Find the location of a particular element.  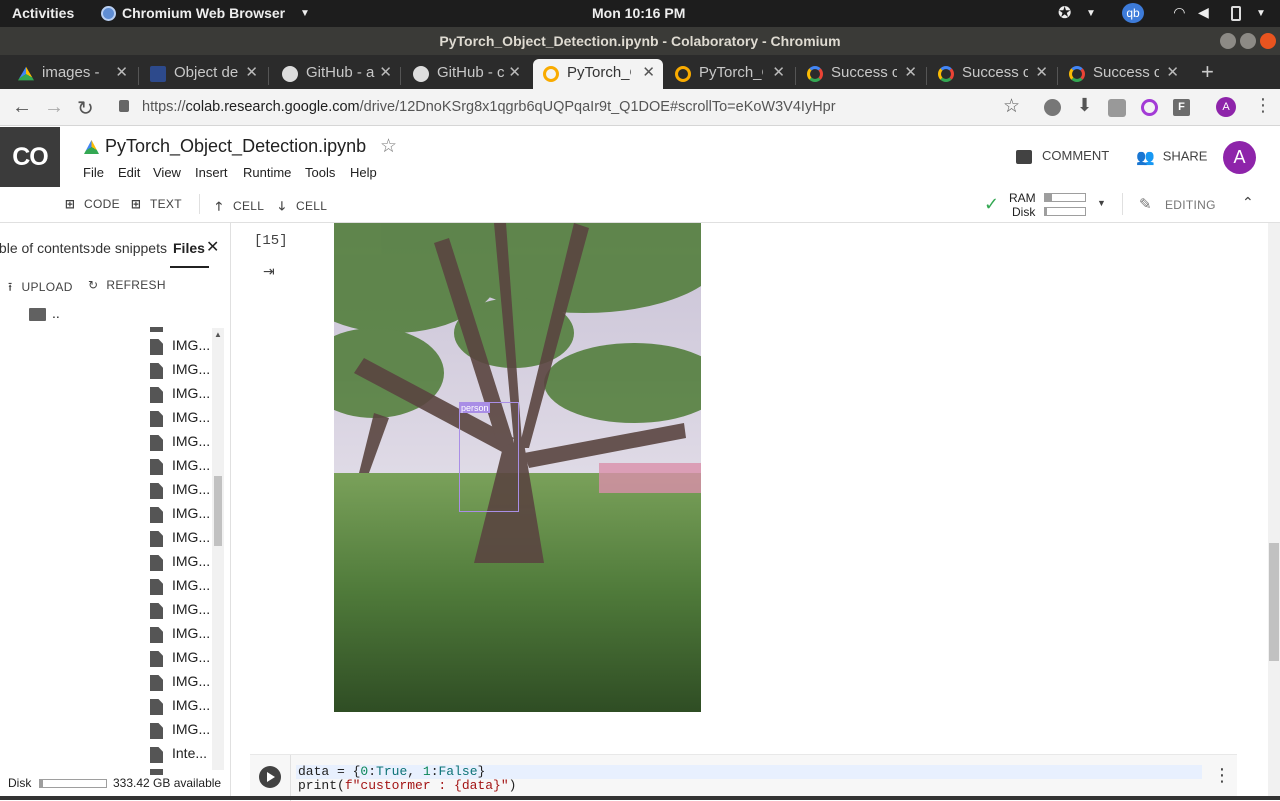

tab-code-snippets: Code snippets is located at coordinates (129, 248).